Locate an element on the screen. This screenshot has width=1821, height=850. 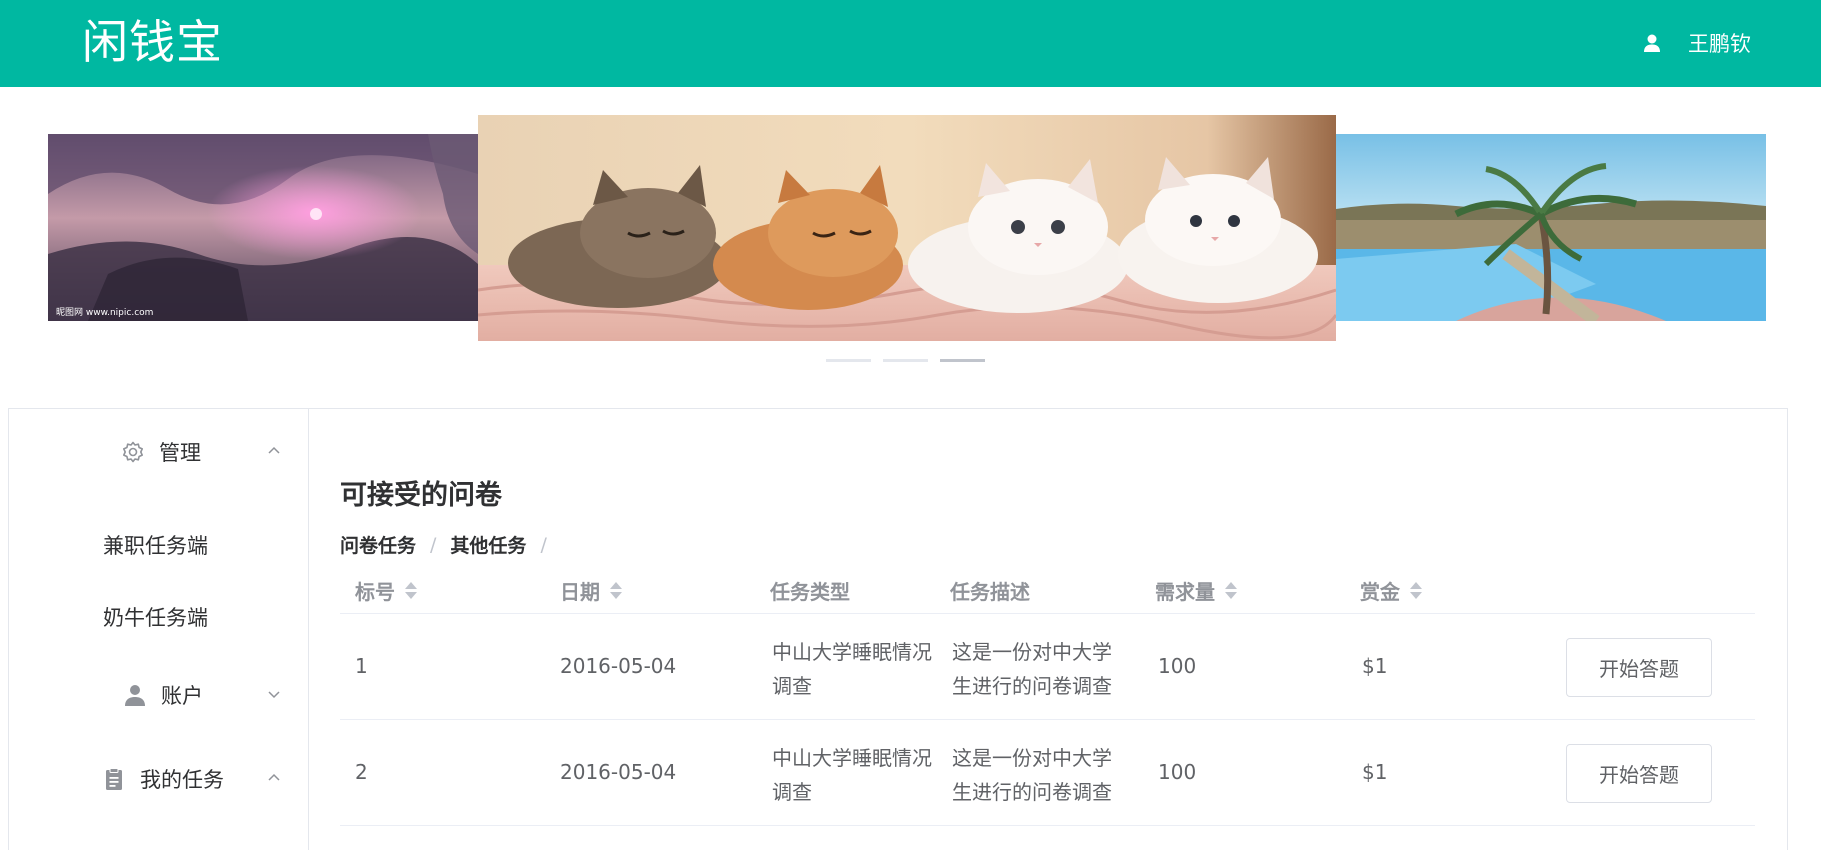
menu-item-cow-label: 奶牛任务端 is located at coordinates (155, 618).